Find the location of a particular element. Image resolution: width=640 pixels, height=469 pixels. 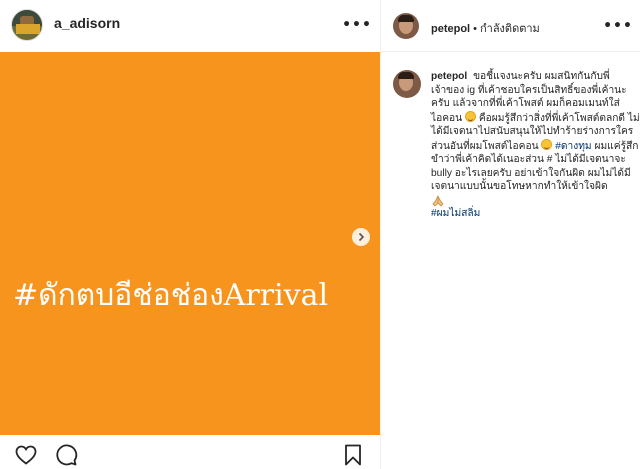

next-image-button is located at coordinates (361, 237).